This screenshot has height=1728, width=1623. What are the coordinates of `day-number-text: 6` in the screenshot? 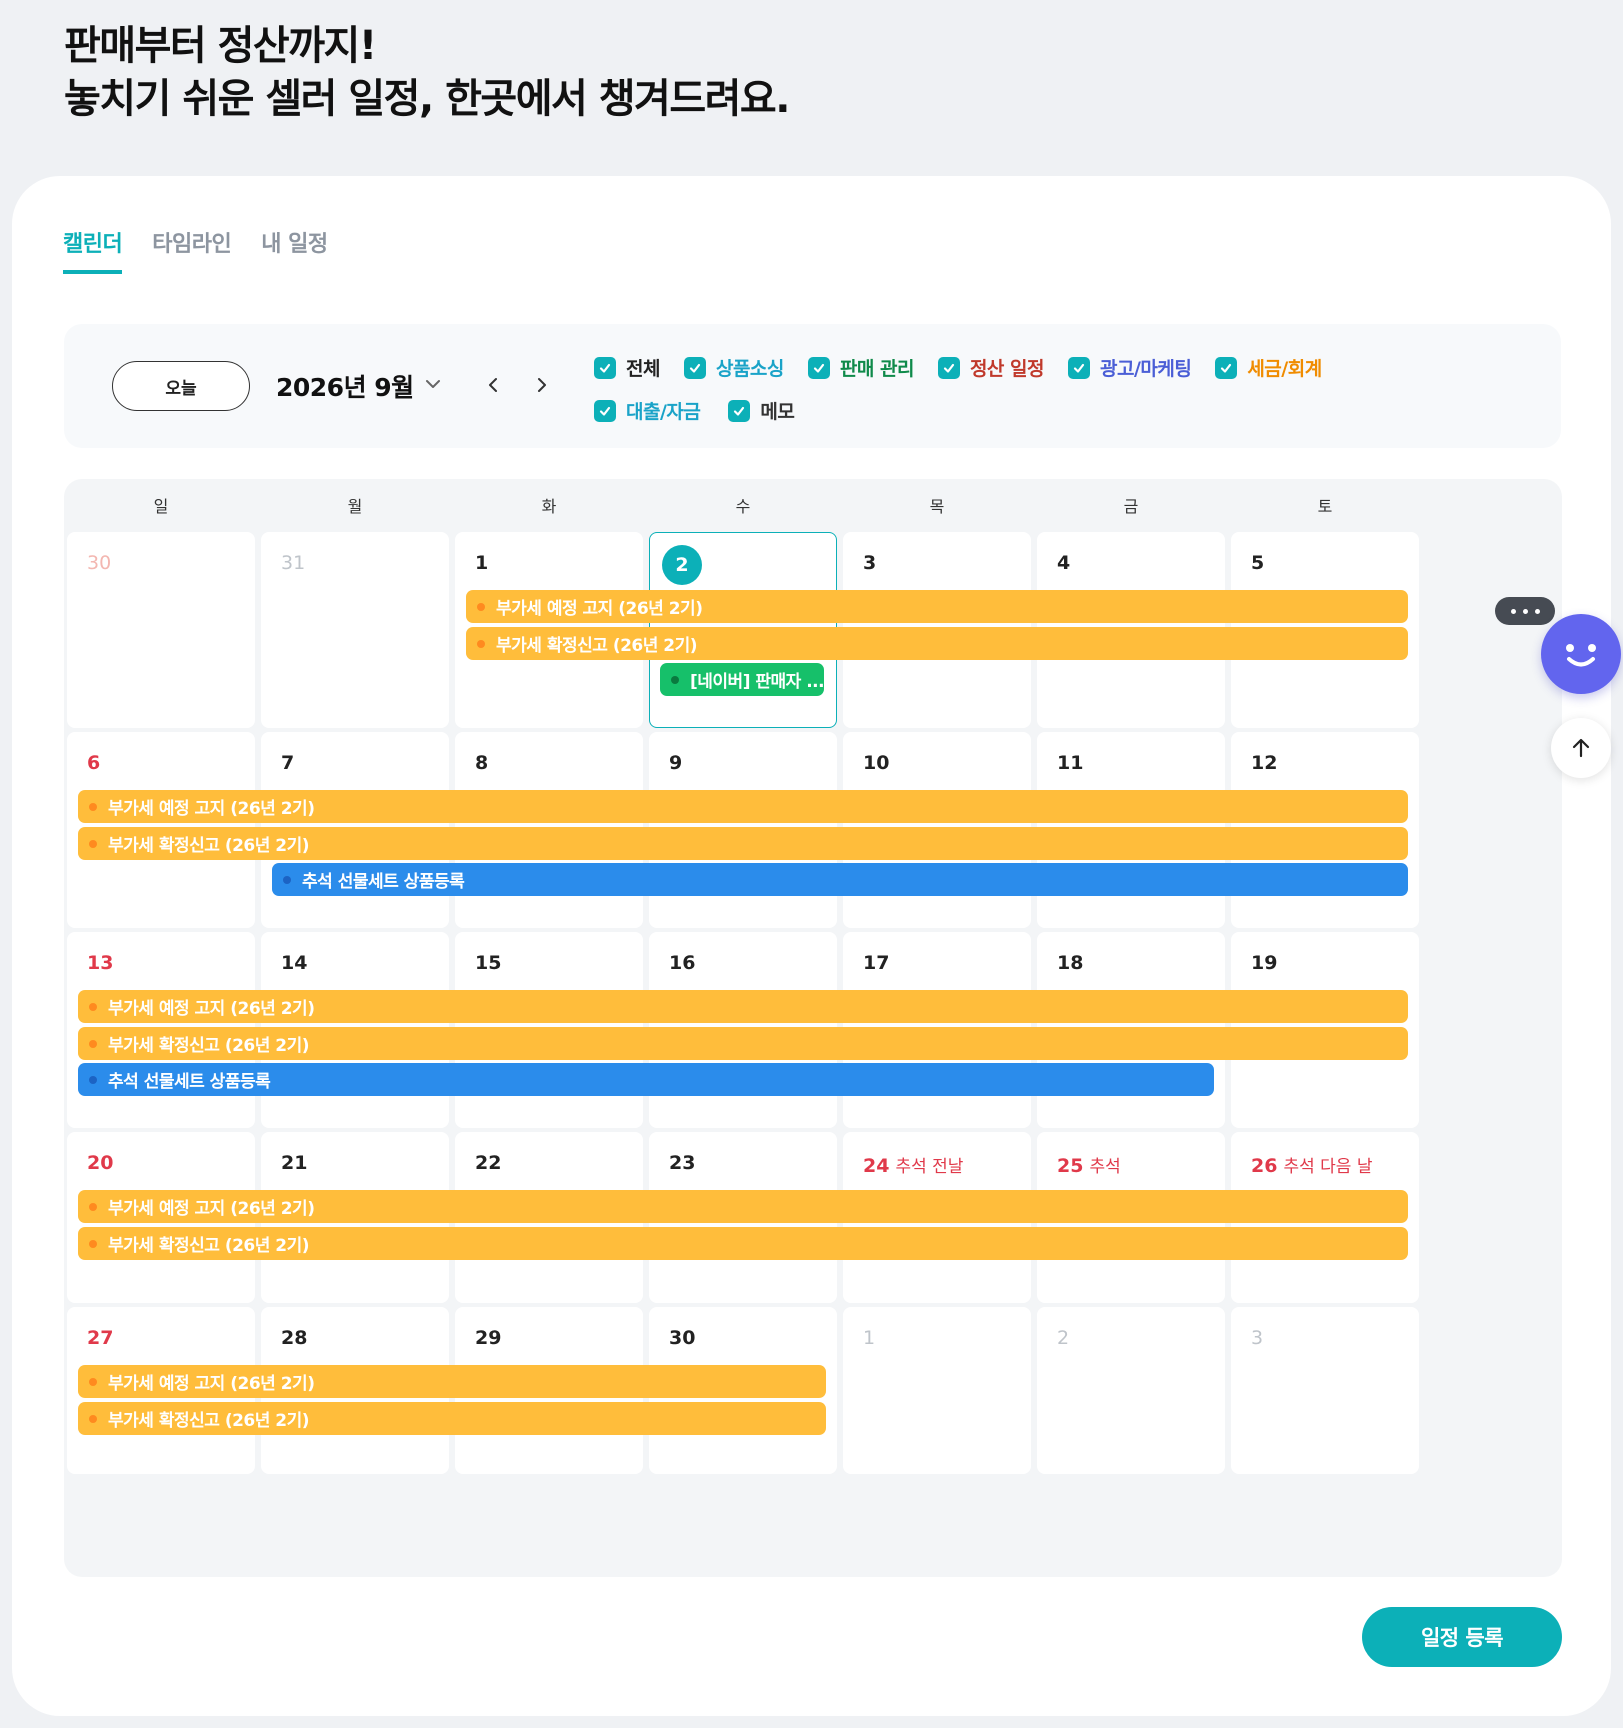 It's located at (94, 763).